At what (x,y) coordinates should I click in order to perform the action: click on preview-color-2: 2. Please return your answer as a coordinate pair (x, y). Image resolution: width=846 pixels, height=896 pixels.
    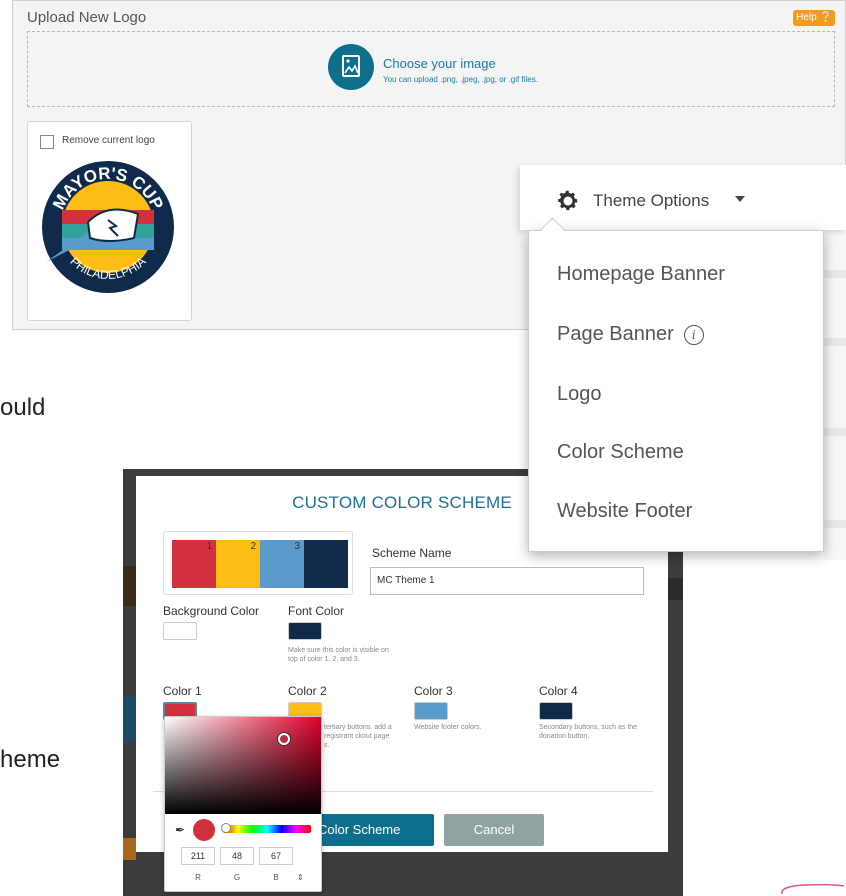
    Looking at the image, I should click on (238, 564).